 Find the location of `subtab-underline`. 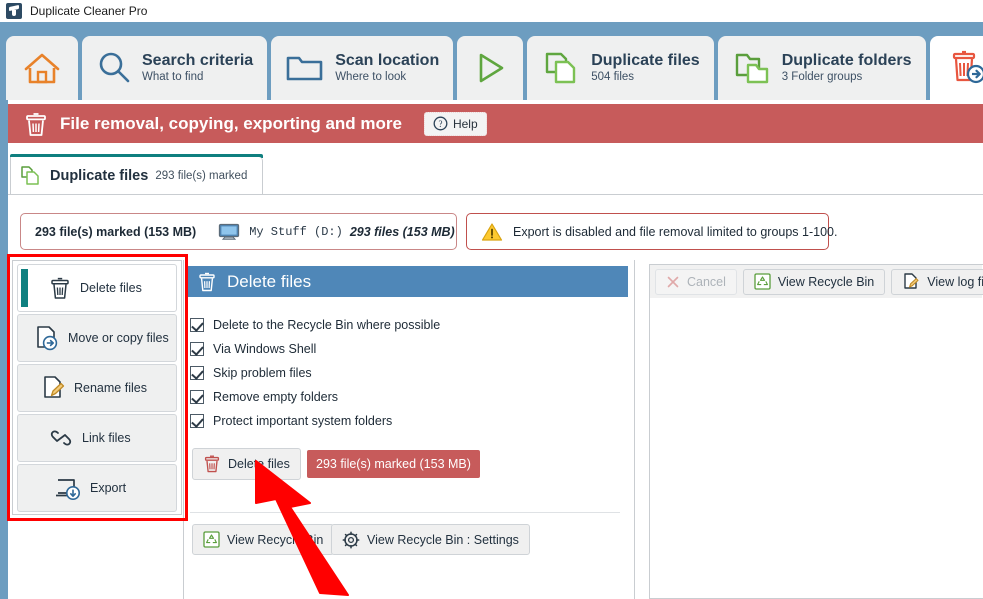

subtab-underline is located at coordinates (495, 194).